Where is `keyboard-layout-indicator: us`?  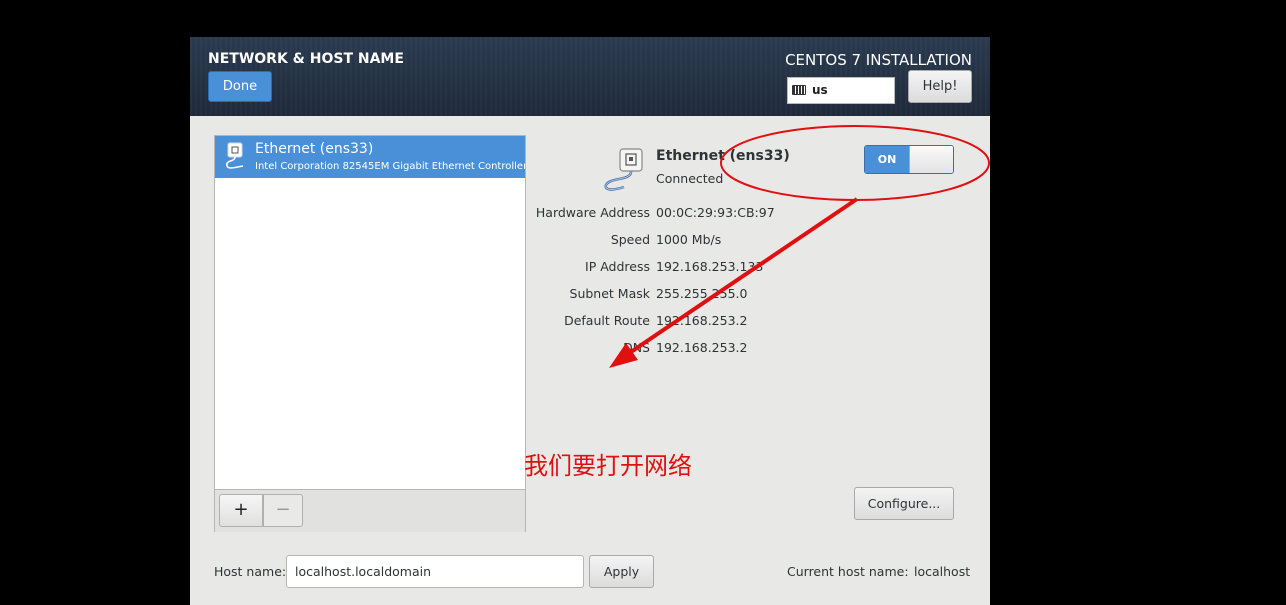 keyboard-layout-indicator: us is located at coordinates (841, 90).